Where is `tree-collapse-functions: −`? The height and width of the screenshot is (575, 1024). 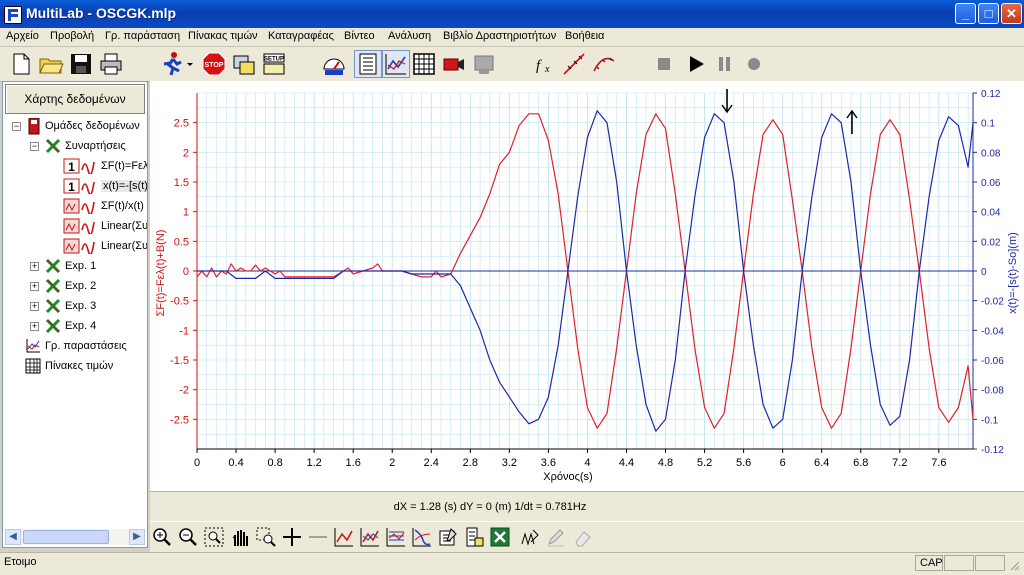 tree-collapse-functions: − is located at coordinates (34, 146).